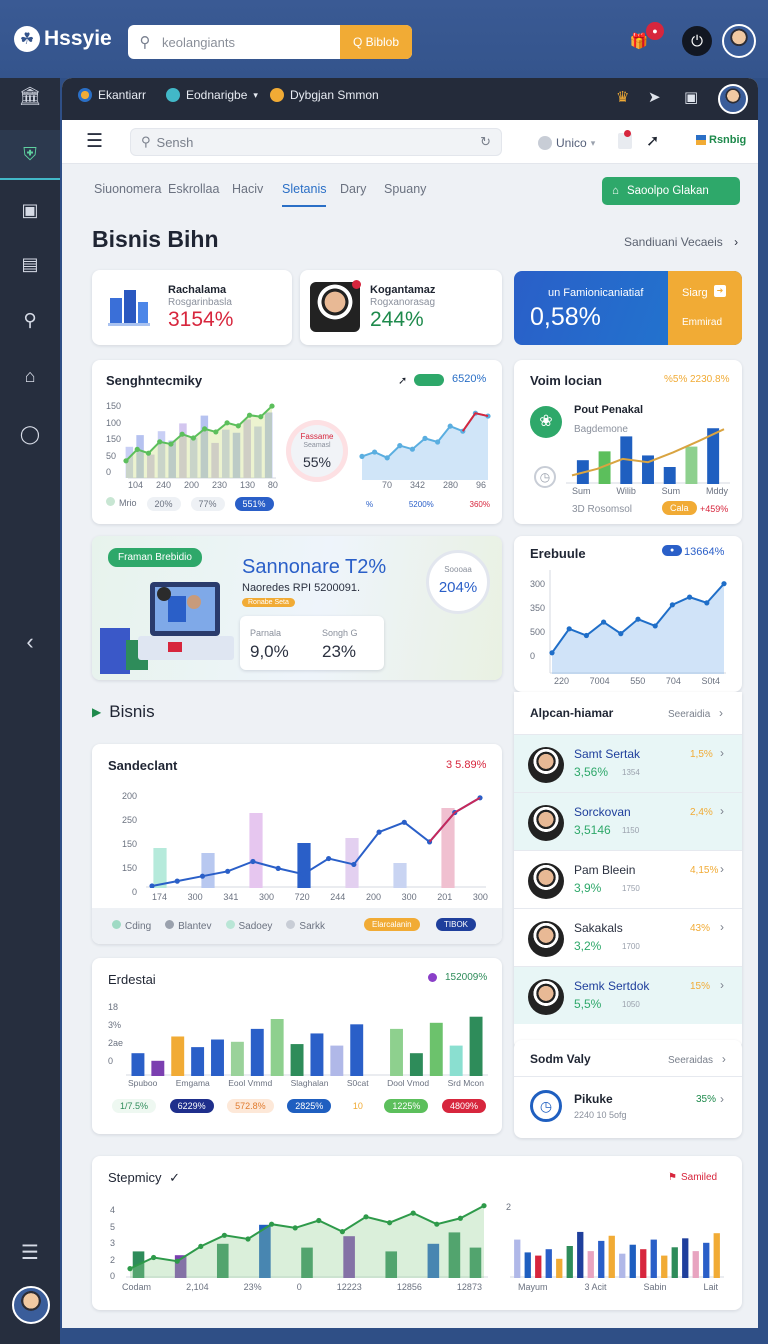 The width and height of the screenshot is (768, 1344). Describe the element at coordinates (485, 142) in the screenshot. I see `refresh-icon: ↻` at that location.